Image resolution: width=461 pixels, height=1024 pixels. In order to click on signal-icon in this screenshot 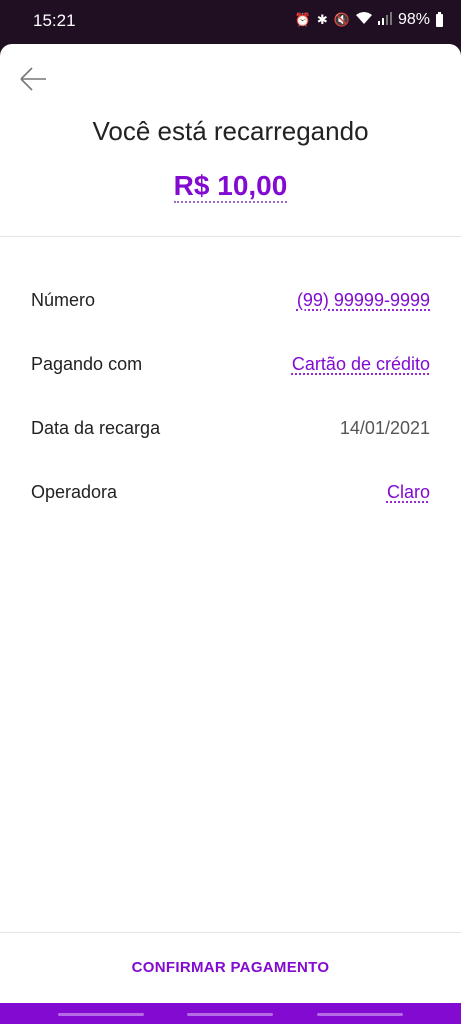, I will do `click(384, 20)`.